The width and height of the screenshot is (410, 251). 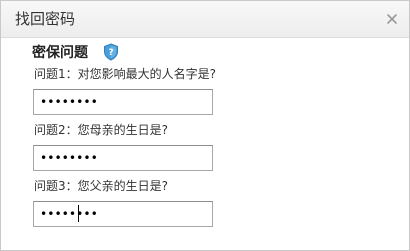 What do you see at coordinates (123, 214) in the screenshot?
I see `question-3-answer-input` at bounding box center [123, 214].